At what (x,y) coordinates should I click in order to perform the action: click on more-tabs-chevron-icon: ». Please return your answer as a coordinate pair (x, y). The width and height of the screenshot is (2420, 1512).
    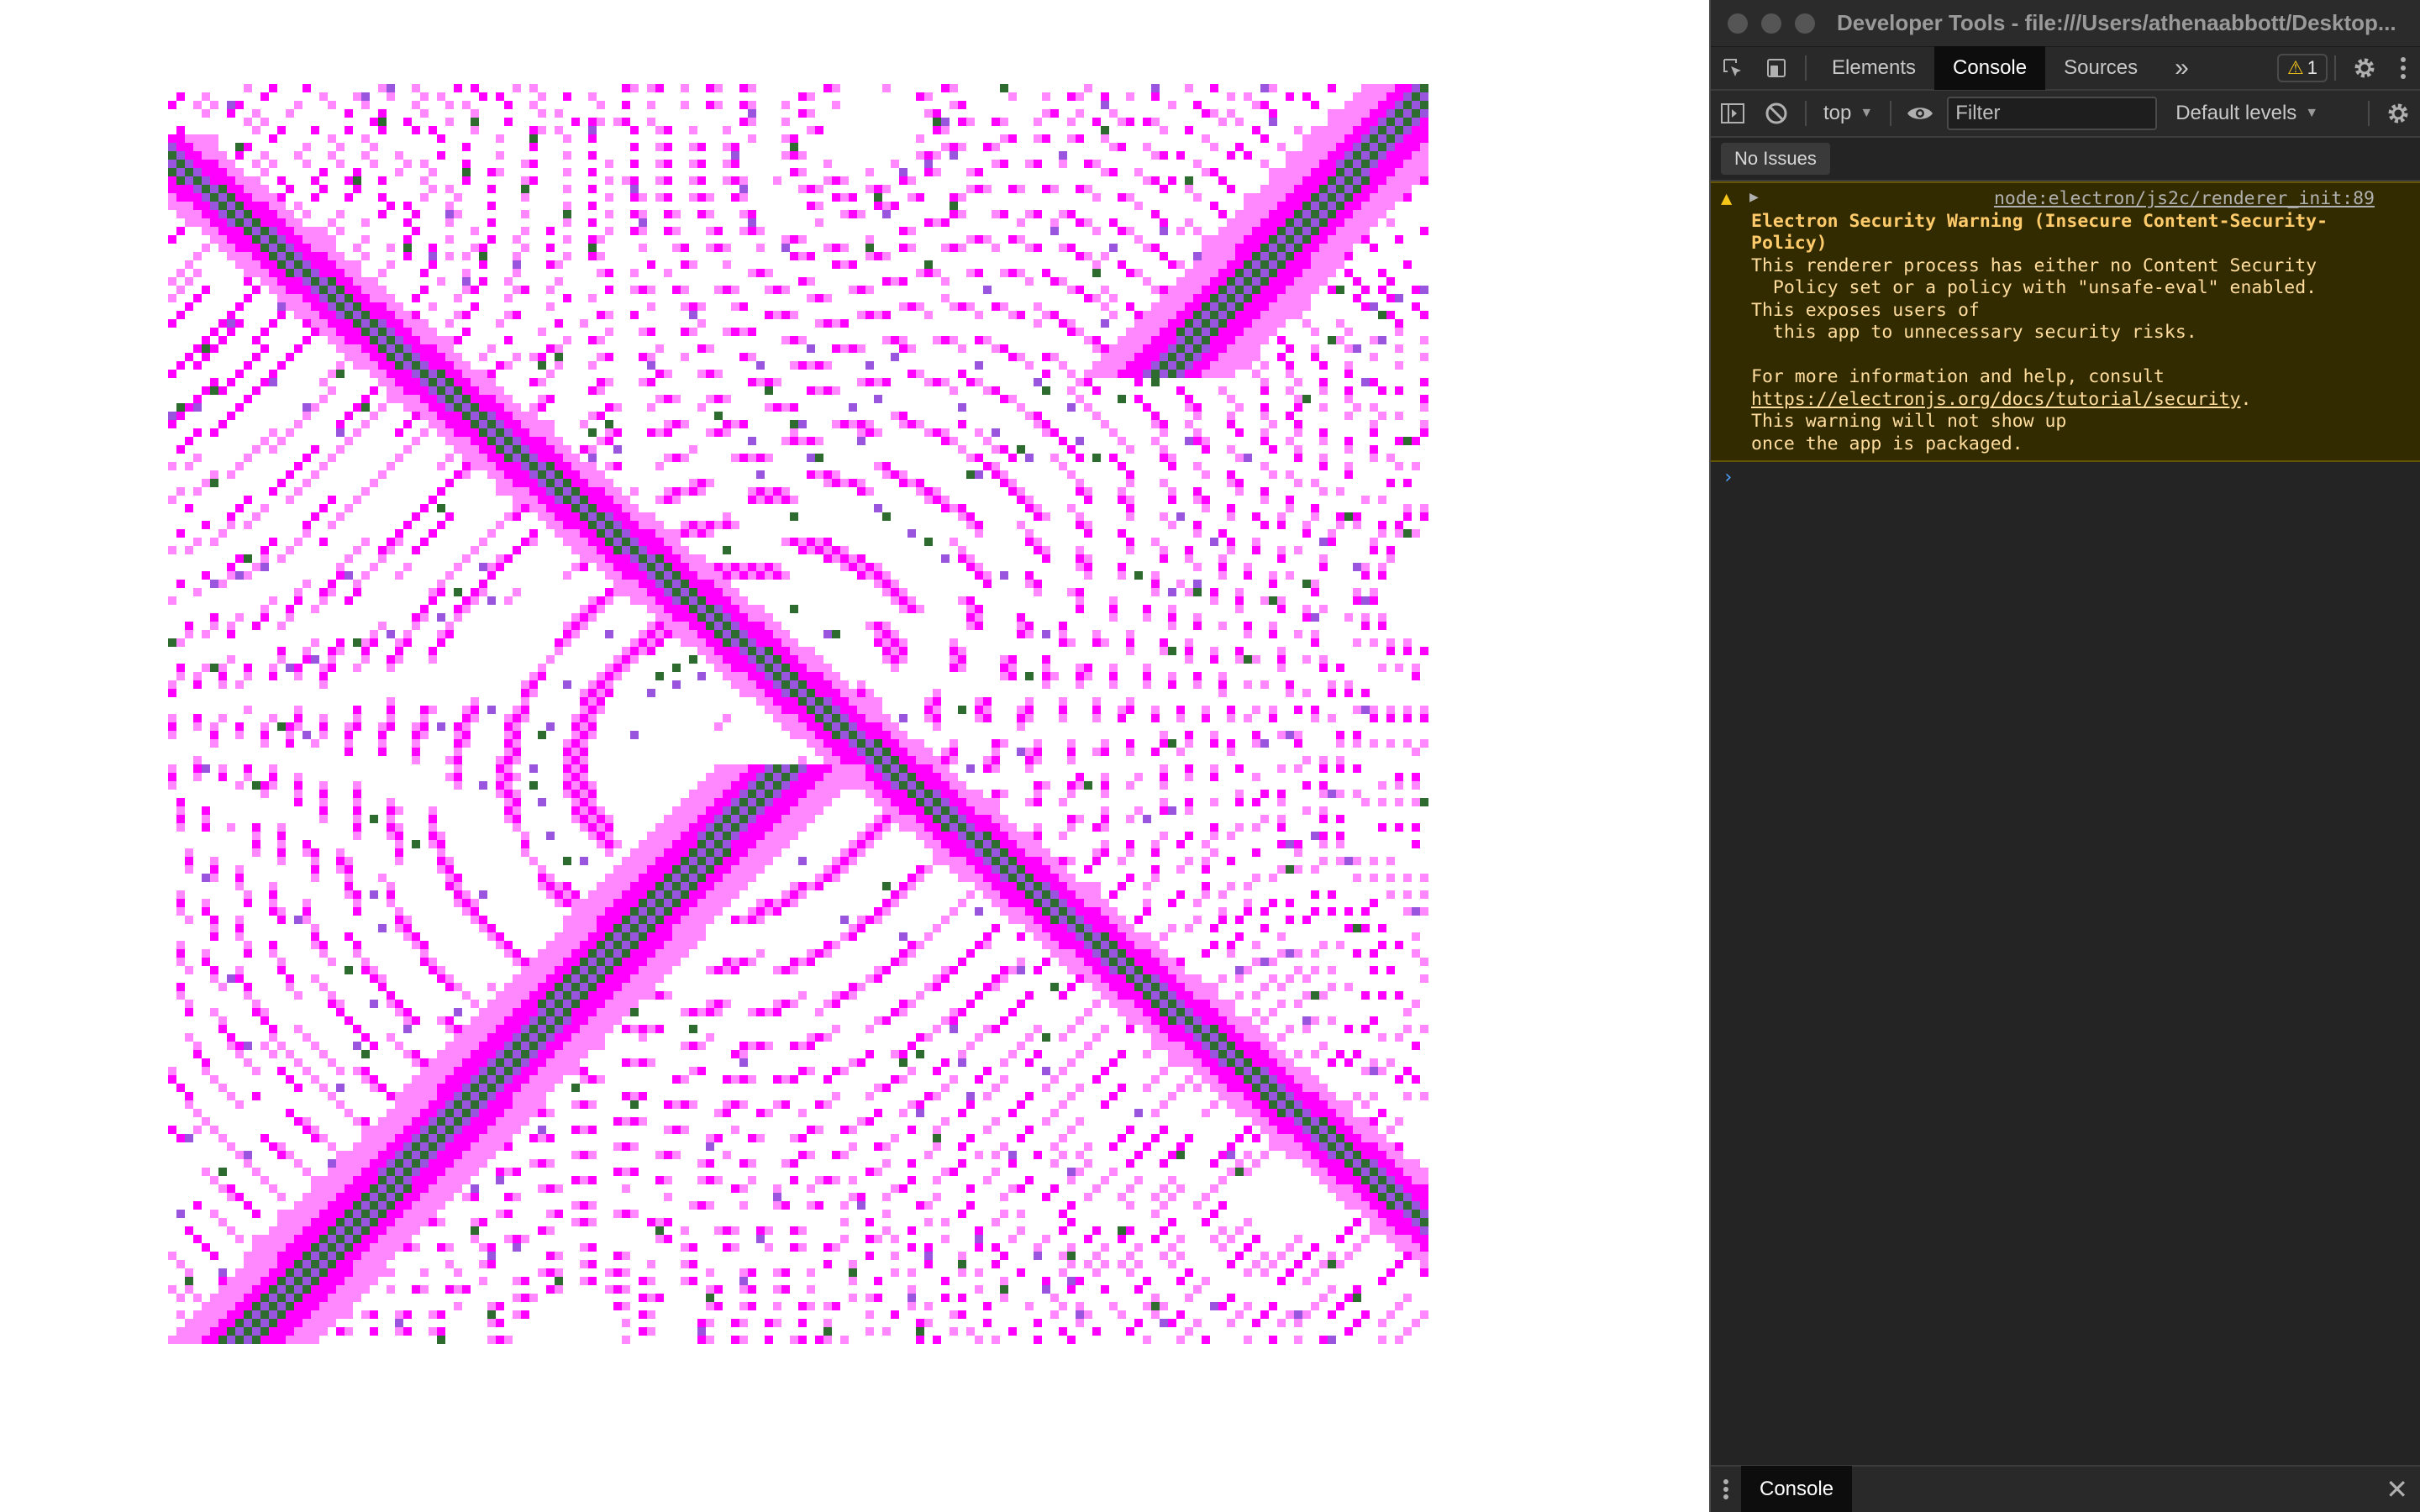
    Looking at the image, I should click on (2181, 68).